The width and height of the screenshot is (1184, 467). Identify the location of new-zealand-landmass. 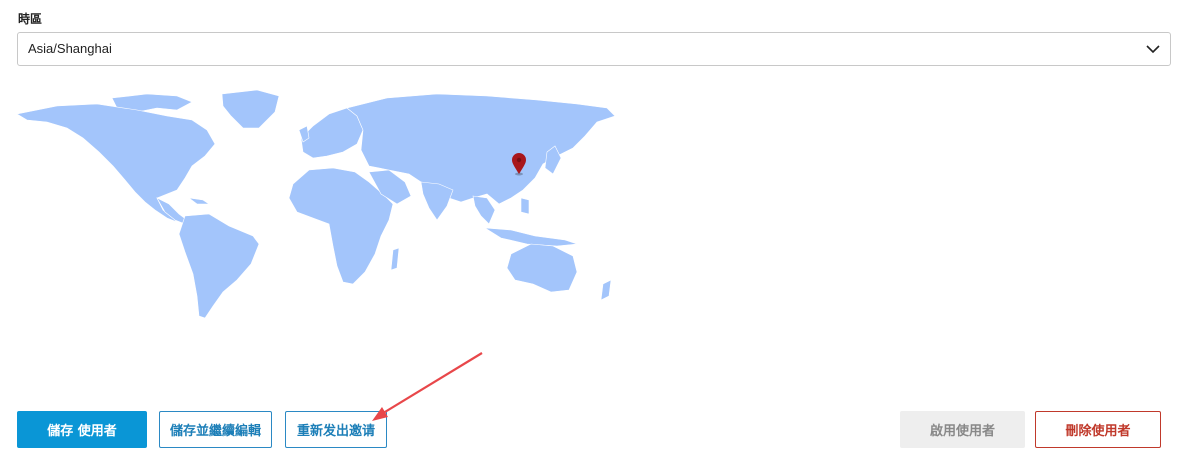
(606, 290).